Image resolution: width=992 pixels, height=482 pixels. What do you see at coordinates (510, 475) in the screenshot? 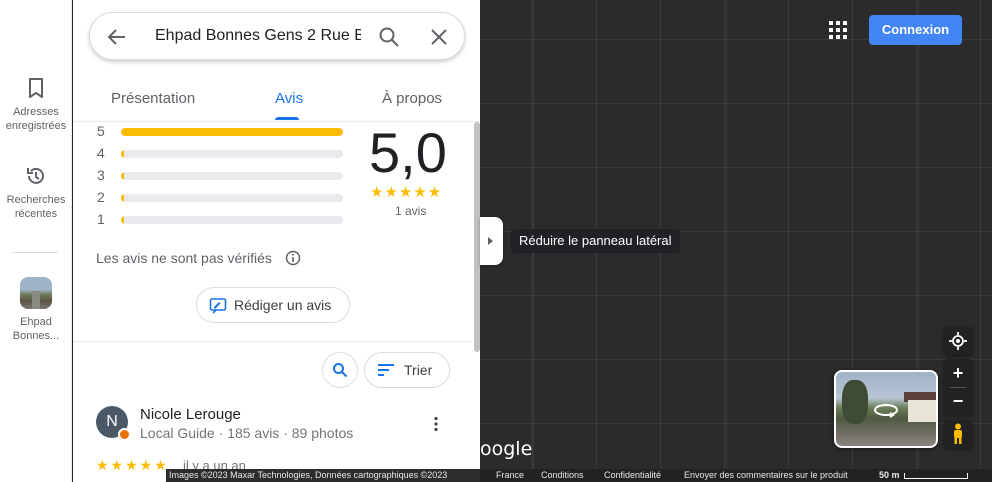
I see `country-link: France` at bounding box center [510, 475].